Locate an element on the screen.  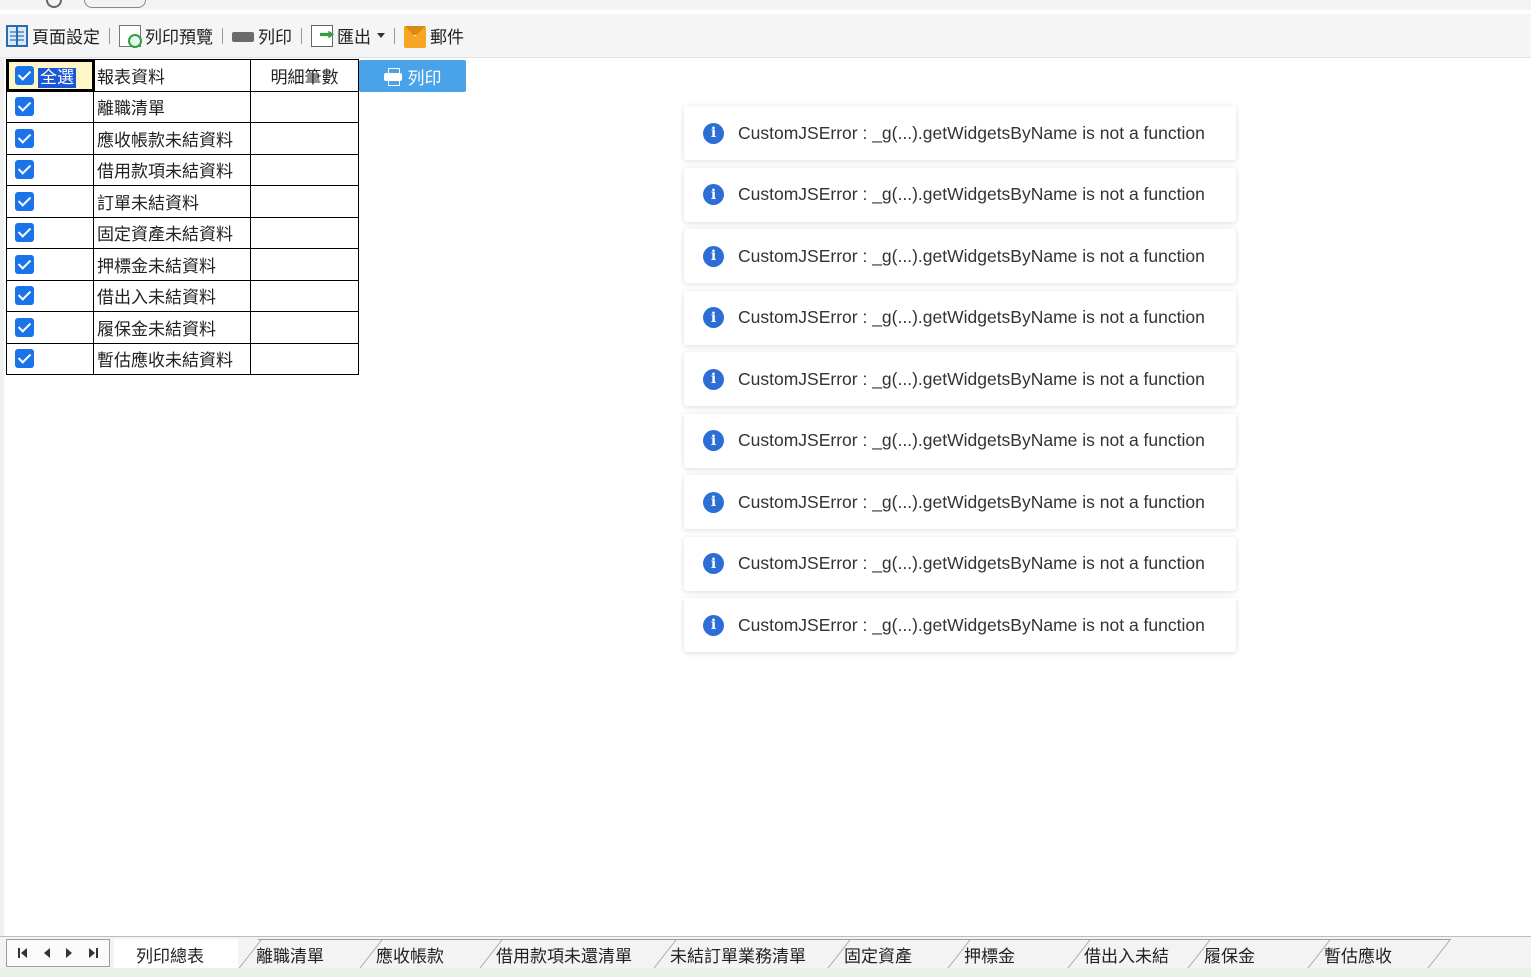
page-setup-icon is located at coordinates (17, 35).